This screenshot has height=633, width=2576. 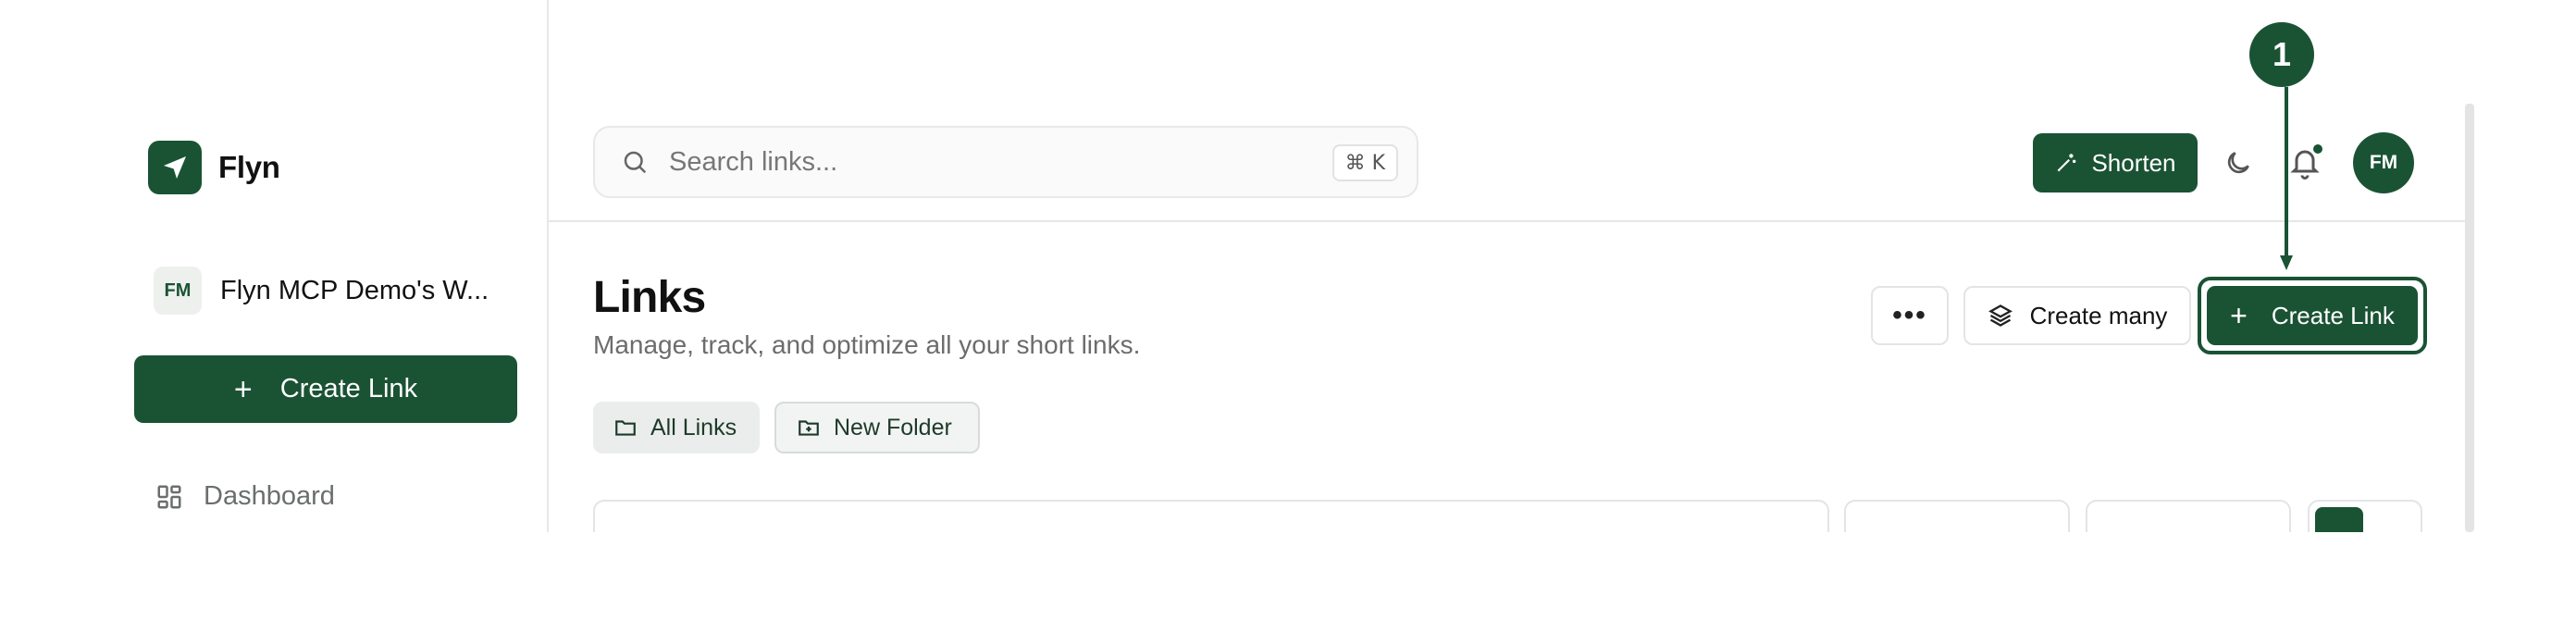 What do you see at coordinates (269, 496) in the screenshot?
I see `sidebar-item-label: Dashboard` at bounding box center [269, 496].